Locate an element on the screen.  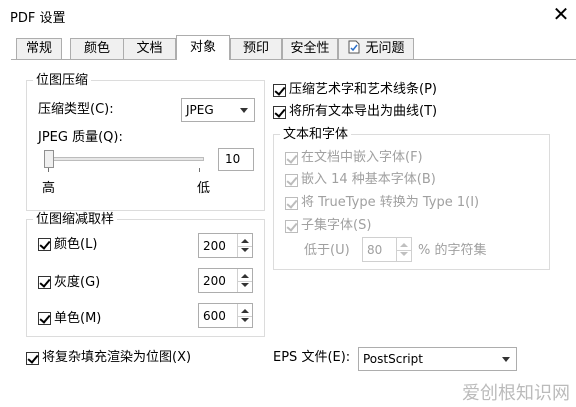
quality-high-label: 高 is located at coordinates (49, 188).